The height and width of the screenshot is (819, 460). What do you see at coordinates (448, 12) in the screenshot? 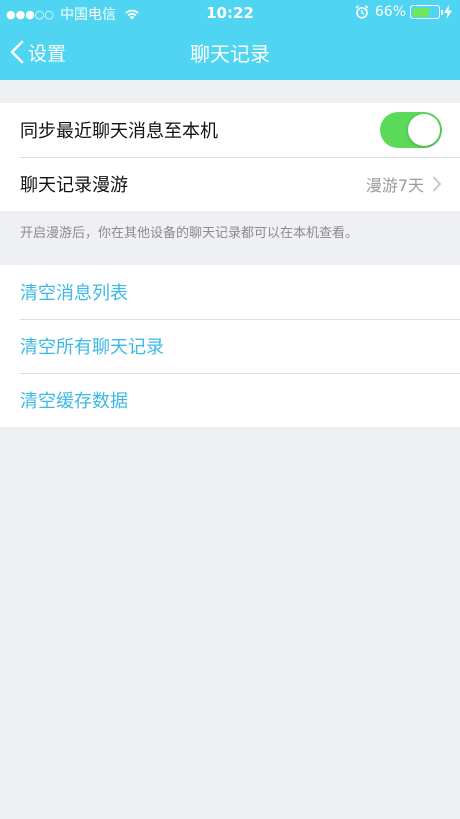
I see `bolt-icon` at bounding box center [448, 12].